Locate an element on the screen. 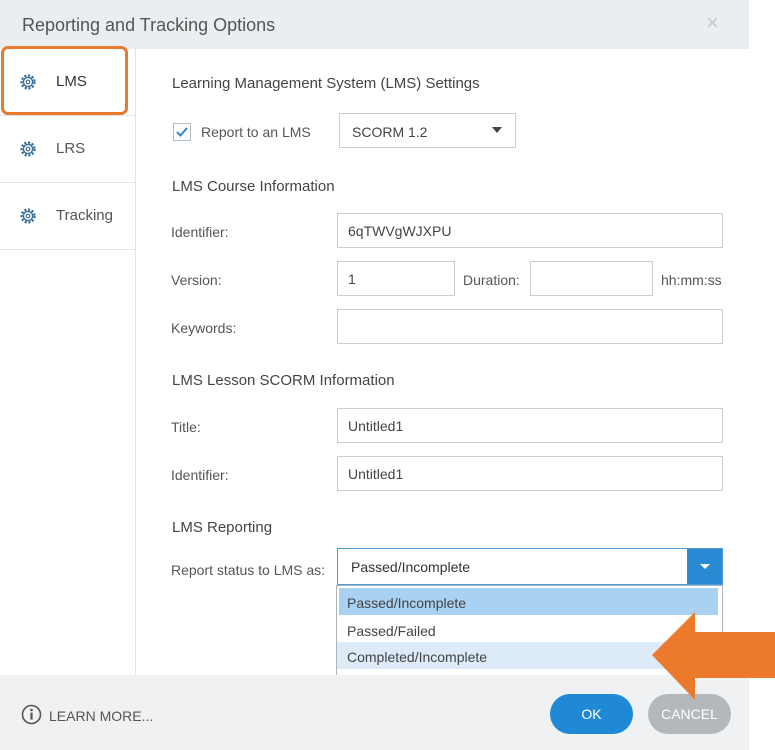 The image size is (775, 750). dialog-titlebar: Reporting and Tracking Options × is located at coordinates (374, 24).